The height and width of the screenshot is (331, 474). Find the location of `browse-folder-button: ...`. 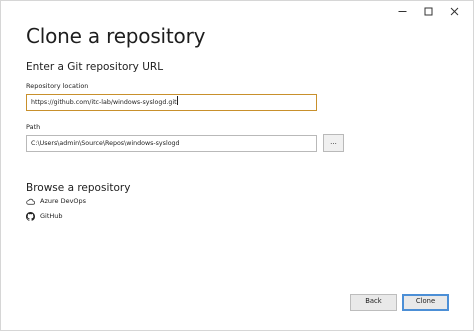

browse-folder-button: ... is located at coordinates (333, 143).